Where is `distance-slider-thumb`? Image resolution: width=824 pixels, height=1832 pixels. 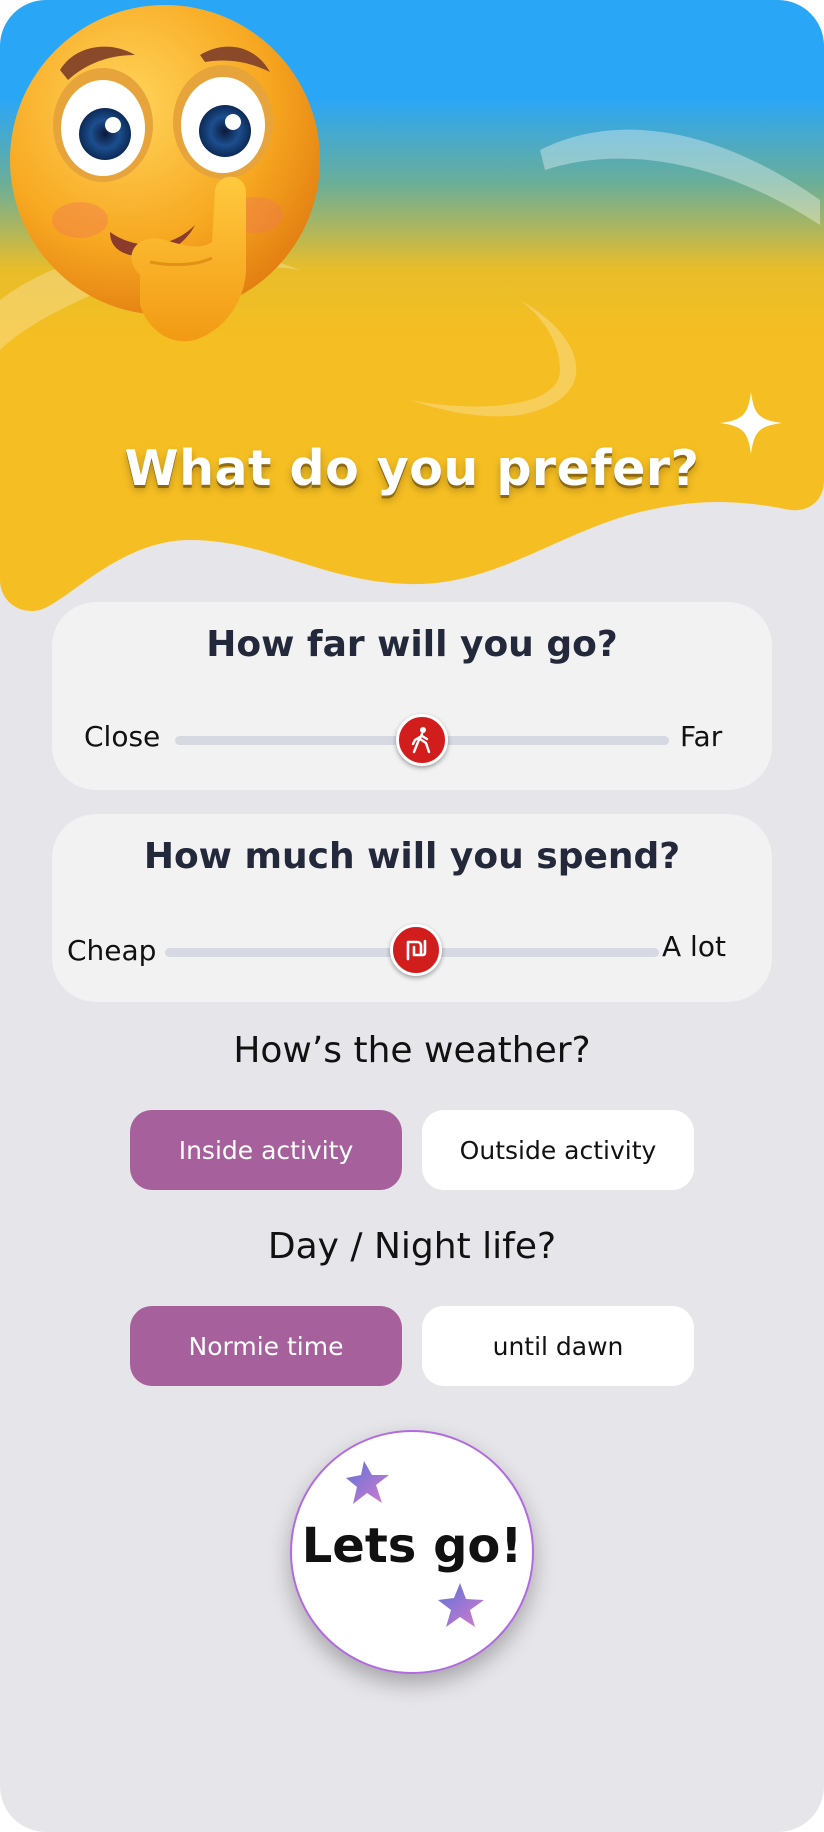
distance-slider-thumb is located at coordinates (422, 740).